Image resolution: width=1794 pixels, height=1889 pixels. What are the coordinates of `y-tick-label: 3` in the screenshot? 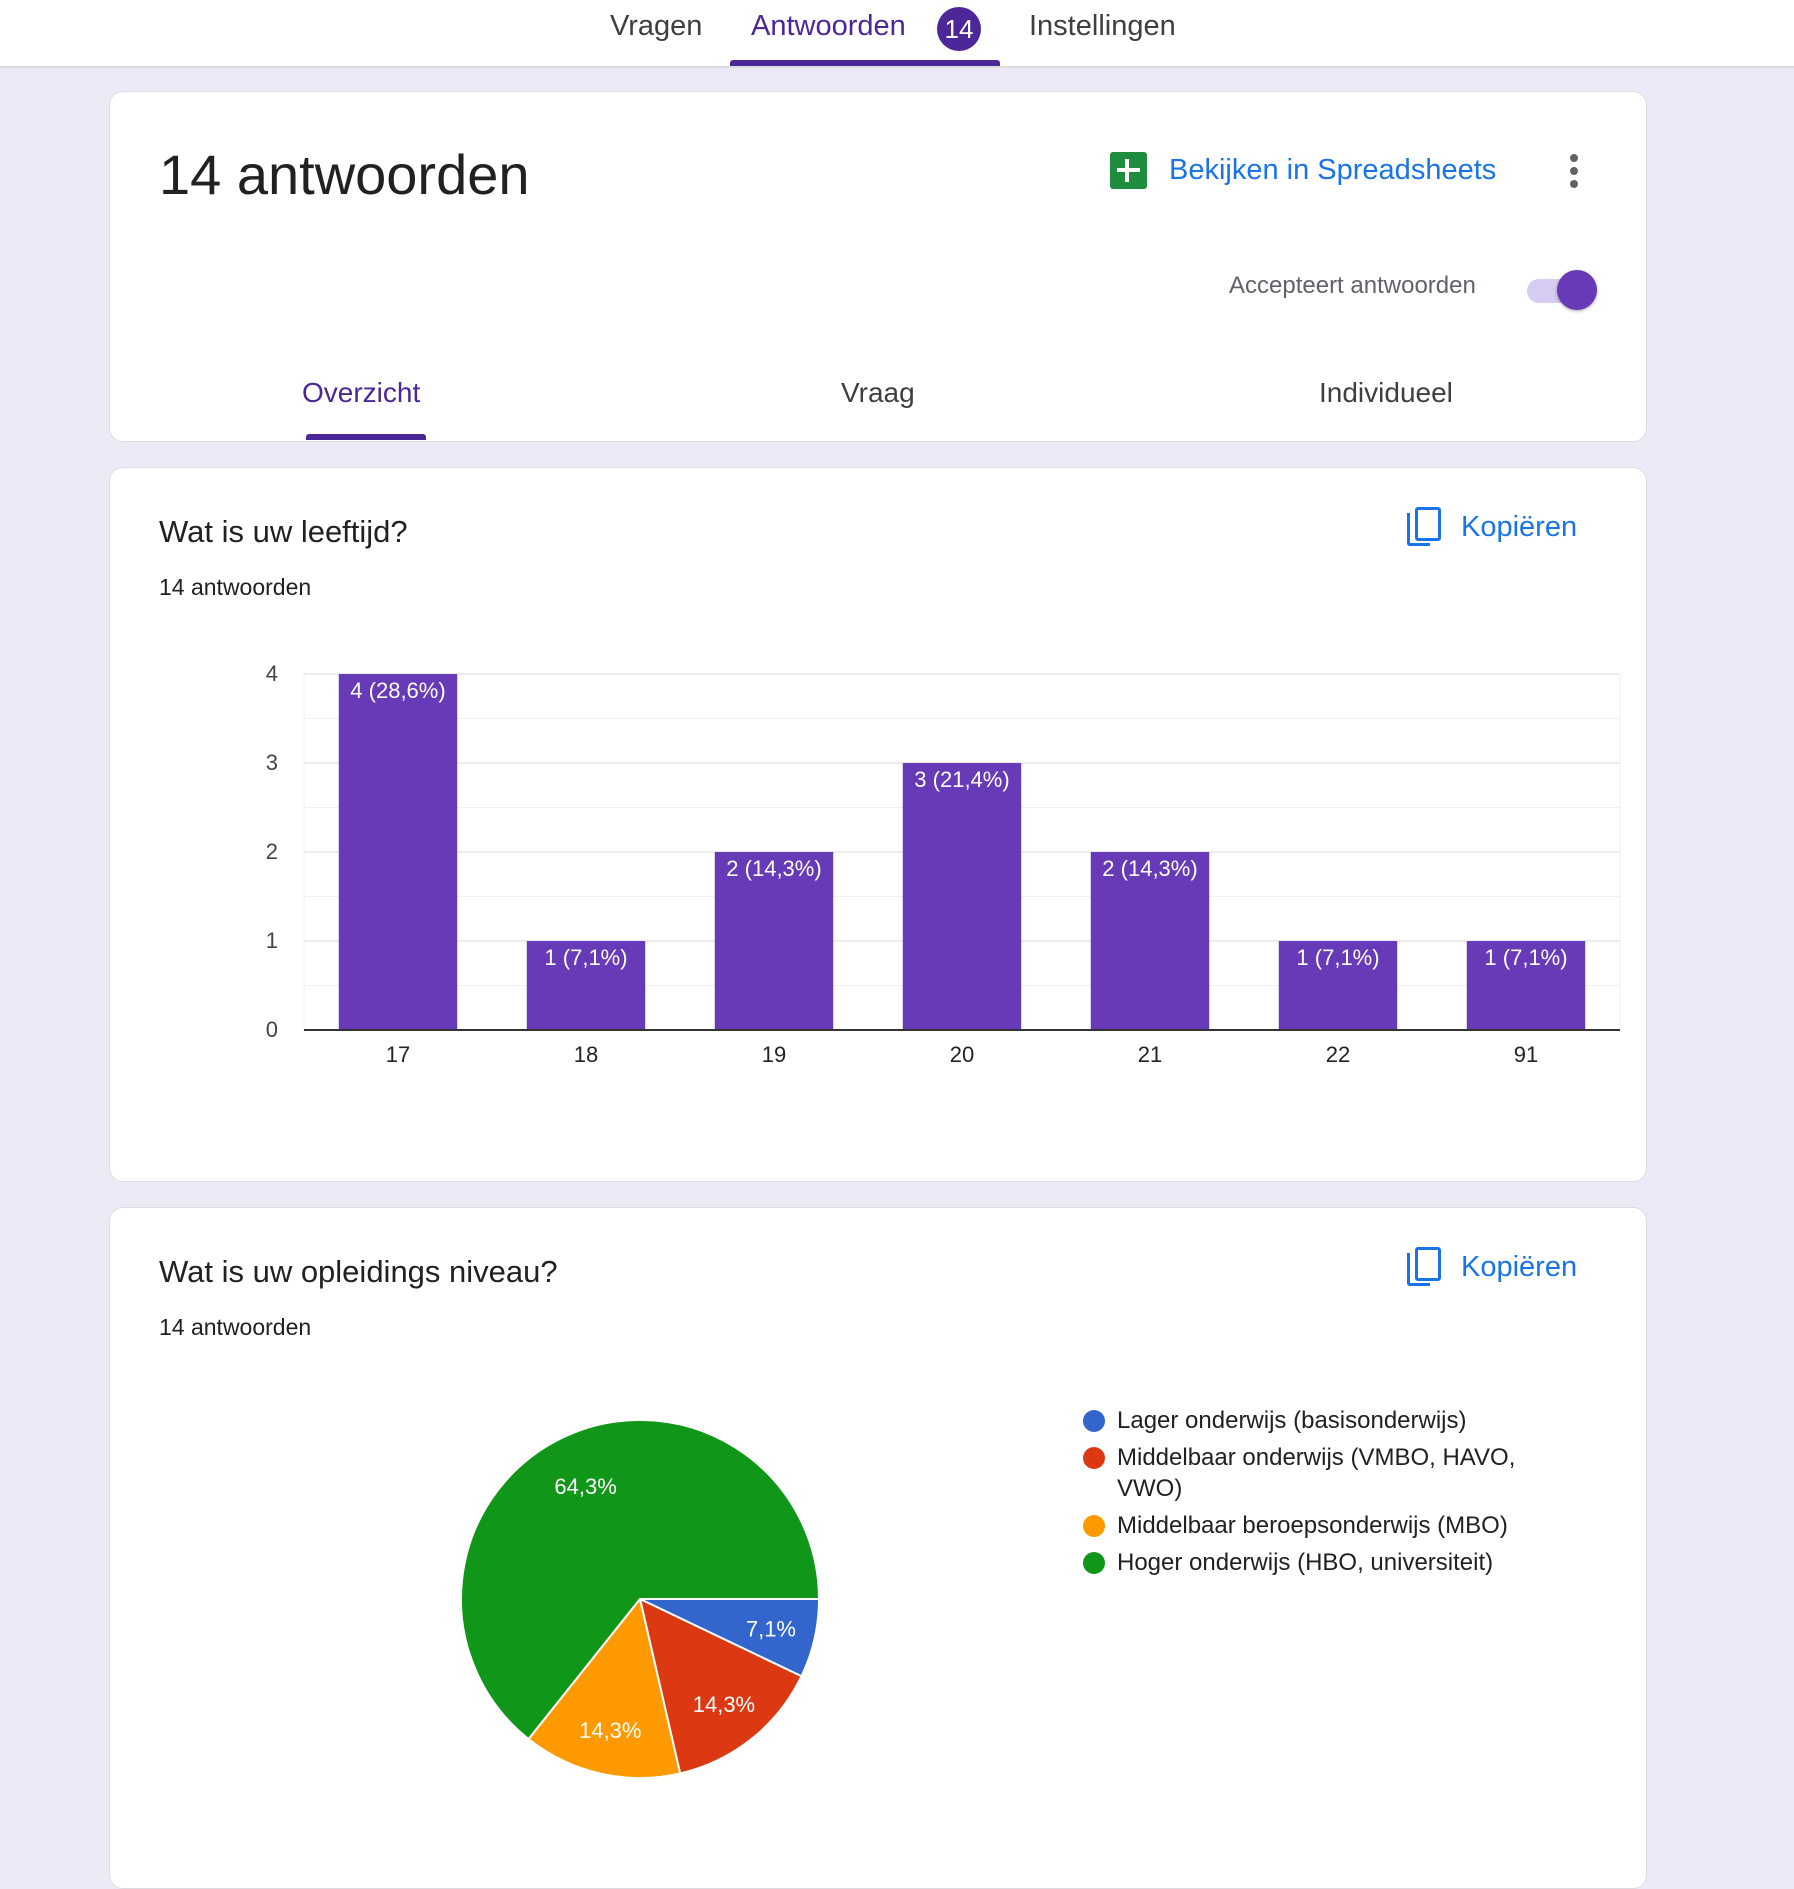 It's located at (272, 762).